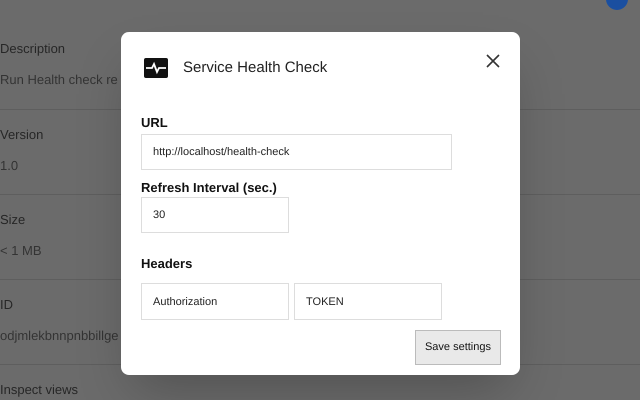  I want to click on detail-label: Inspect views, so click(39, 390).